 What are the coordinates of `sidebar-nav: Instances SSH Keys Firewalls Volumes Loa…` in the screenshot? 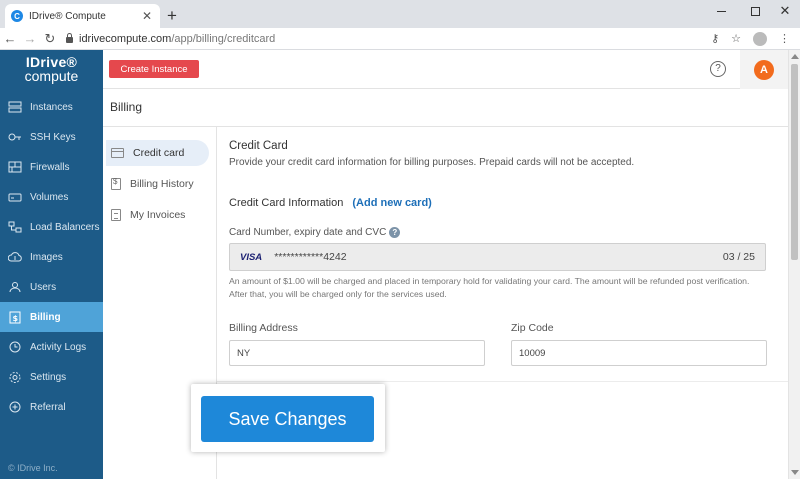 It's located at (51, 257).